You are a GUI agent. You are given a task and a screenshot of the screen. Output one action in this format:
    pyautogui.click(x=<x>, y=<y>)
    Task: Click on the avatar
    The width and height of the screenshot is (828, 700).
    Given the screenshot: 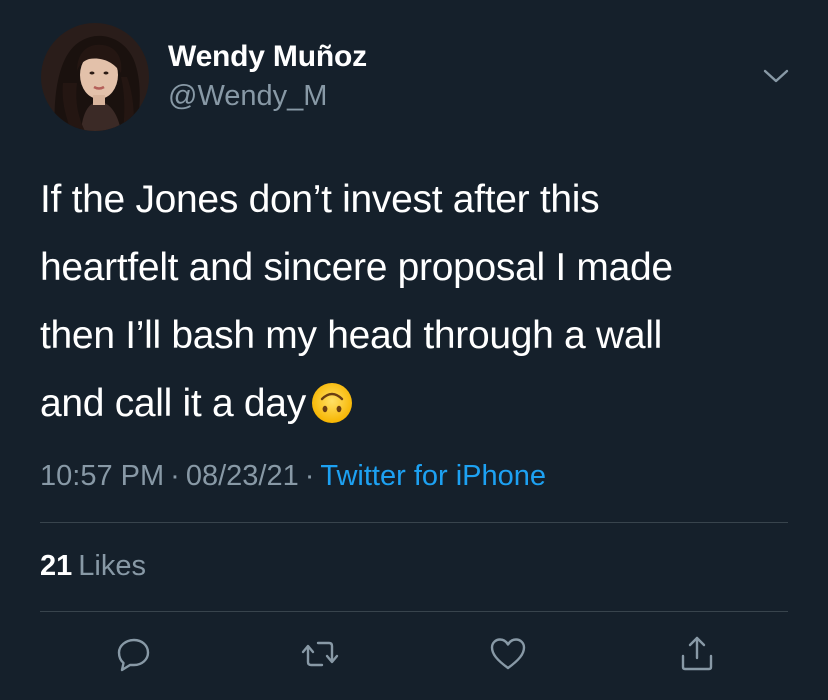 What is the action you would take?
    pyautogui.click(x=95, y=77)
    